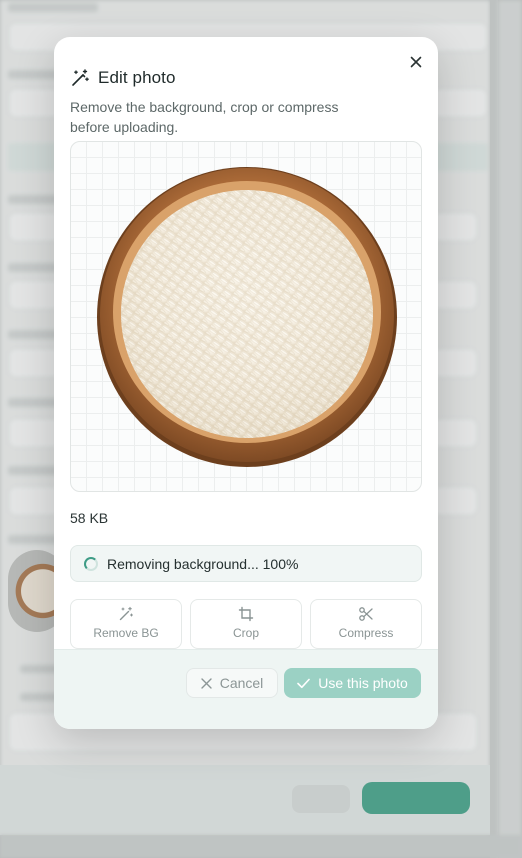  I want to click on dialog-header: Edit photo, so click(123, 78).